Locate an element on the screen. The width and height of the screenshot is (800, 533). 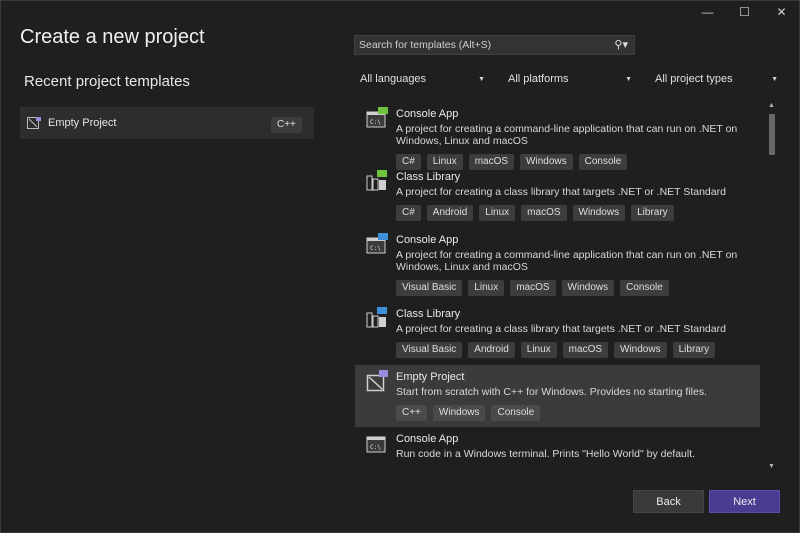
search-icon: ⚲▾ is located at coordinates (621, 44).